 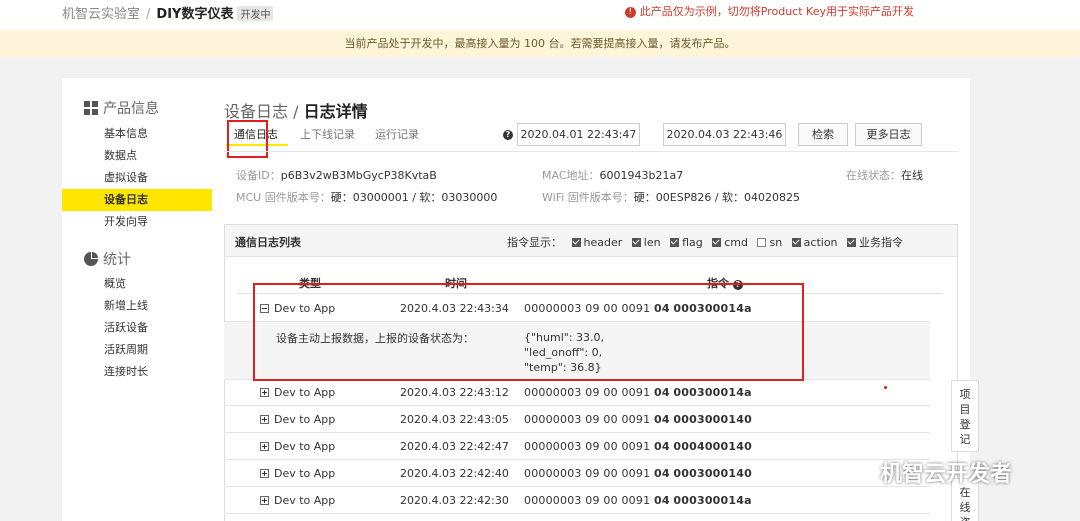 I want to click on checkbox-sn, so click(x=762, y=242).